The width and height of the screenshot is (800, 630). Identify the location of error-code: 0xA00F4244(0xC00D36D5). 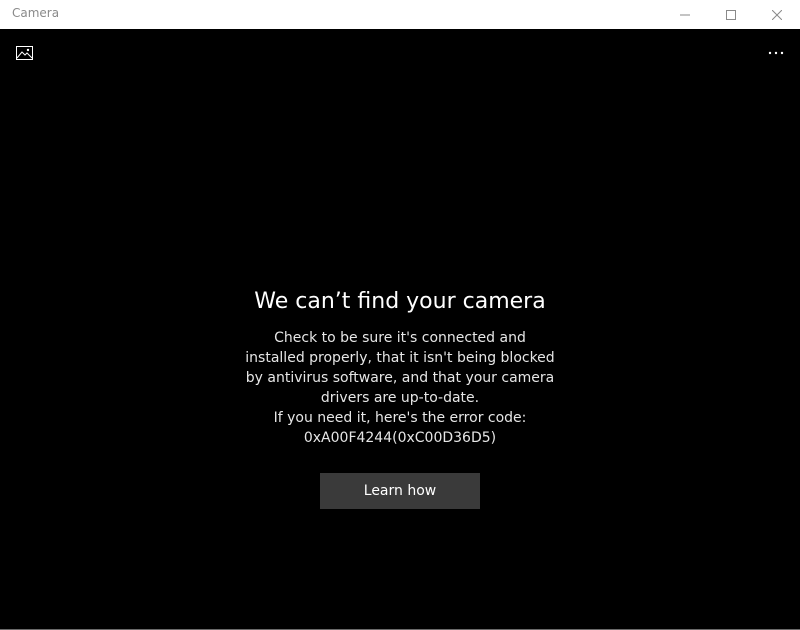
(400, 438).